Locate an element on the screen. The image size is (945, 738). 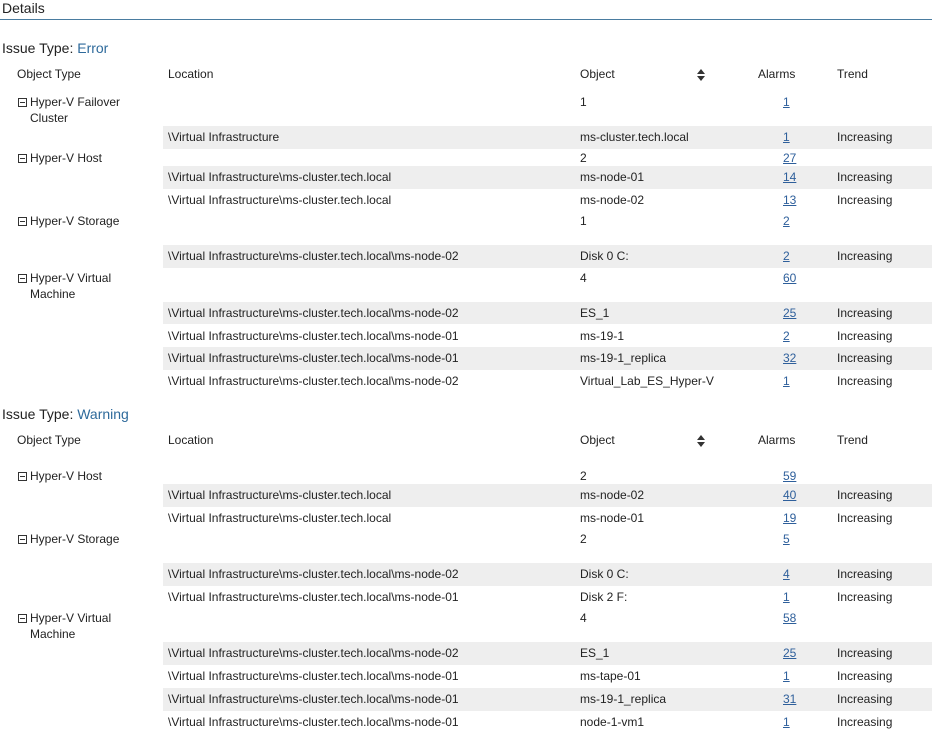
row-object: node-1-vm1 is located at coordinates (612, 721).